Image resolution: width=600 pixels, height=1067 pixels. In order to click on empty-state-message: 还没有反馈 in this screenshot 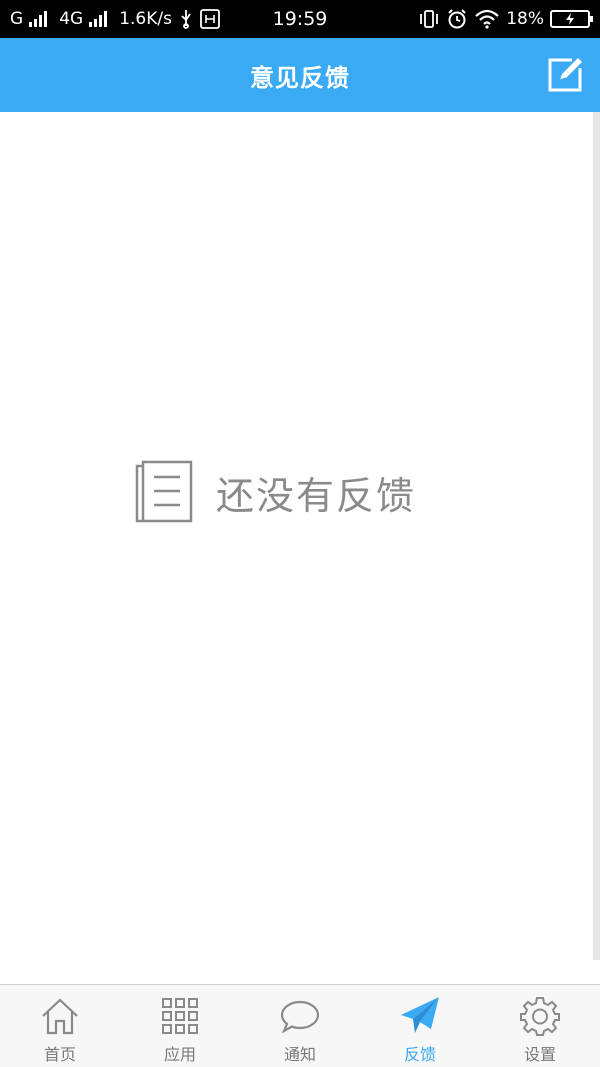, I will do `click(316, 495)`.